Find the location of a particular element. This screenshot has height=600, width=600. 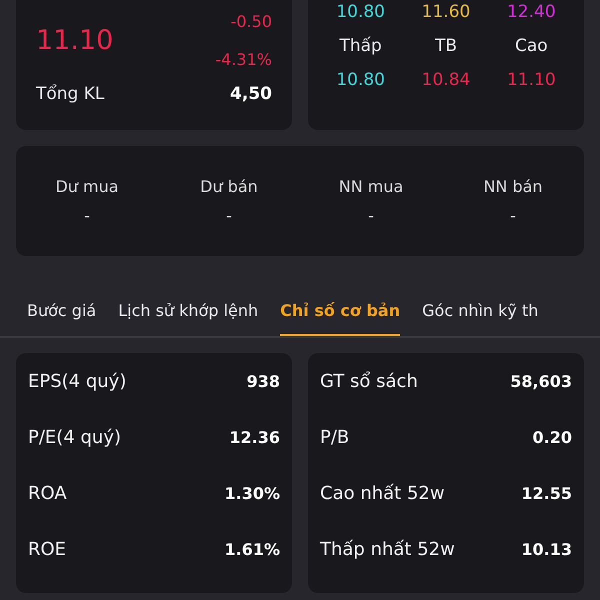

metric-label: Cao nhất 52w is located at coordinates (382, 493).